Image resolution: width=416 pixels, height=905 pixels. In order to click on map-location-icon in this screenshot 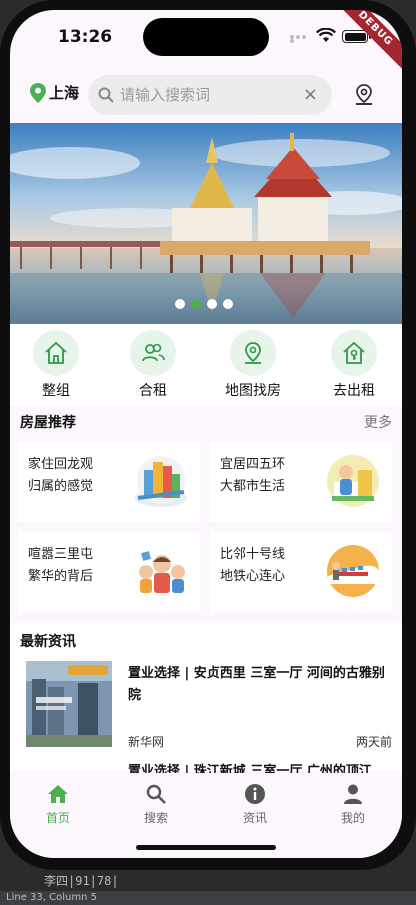, I will do `click(364, 95)`.